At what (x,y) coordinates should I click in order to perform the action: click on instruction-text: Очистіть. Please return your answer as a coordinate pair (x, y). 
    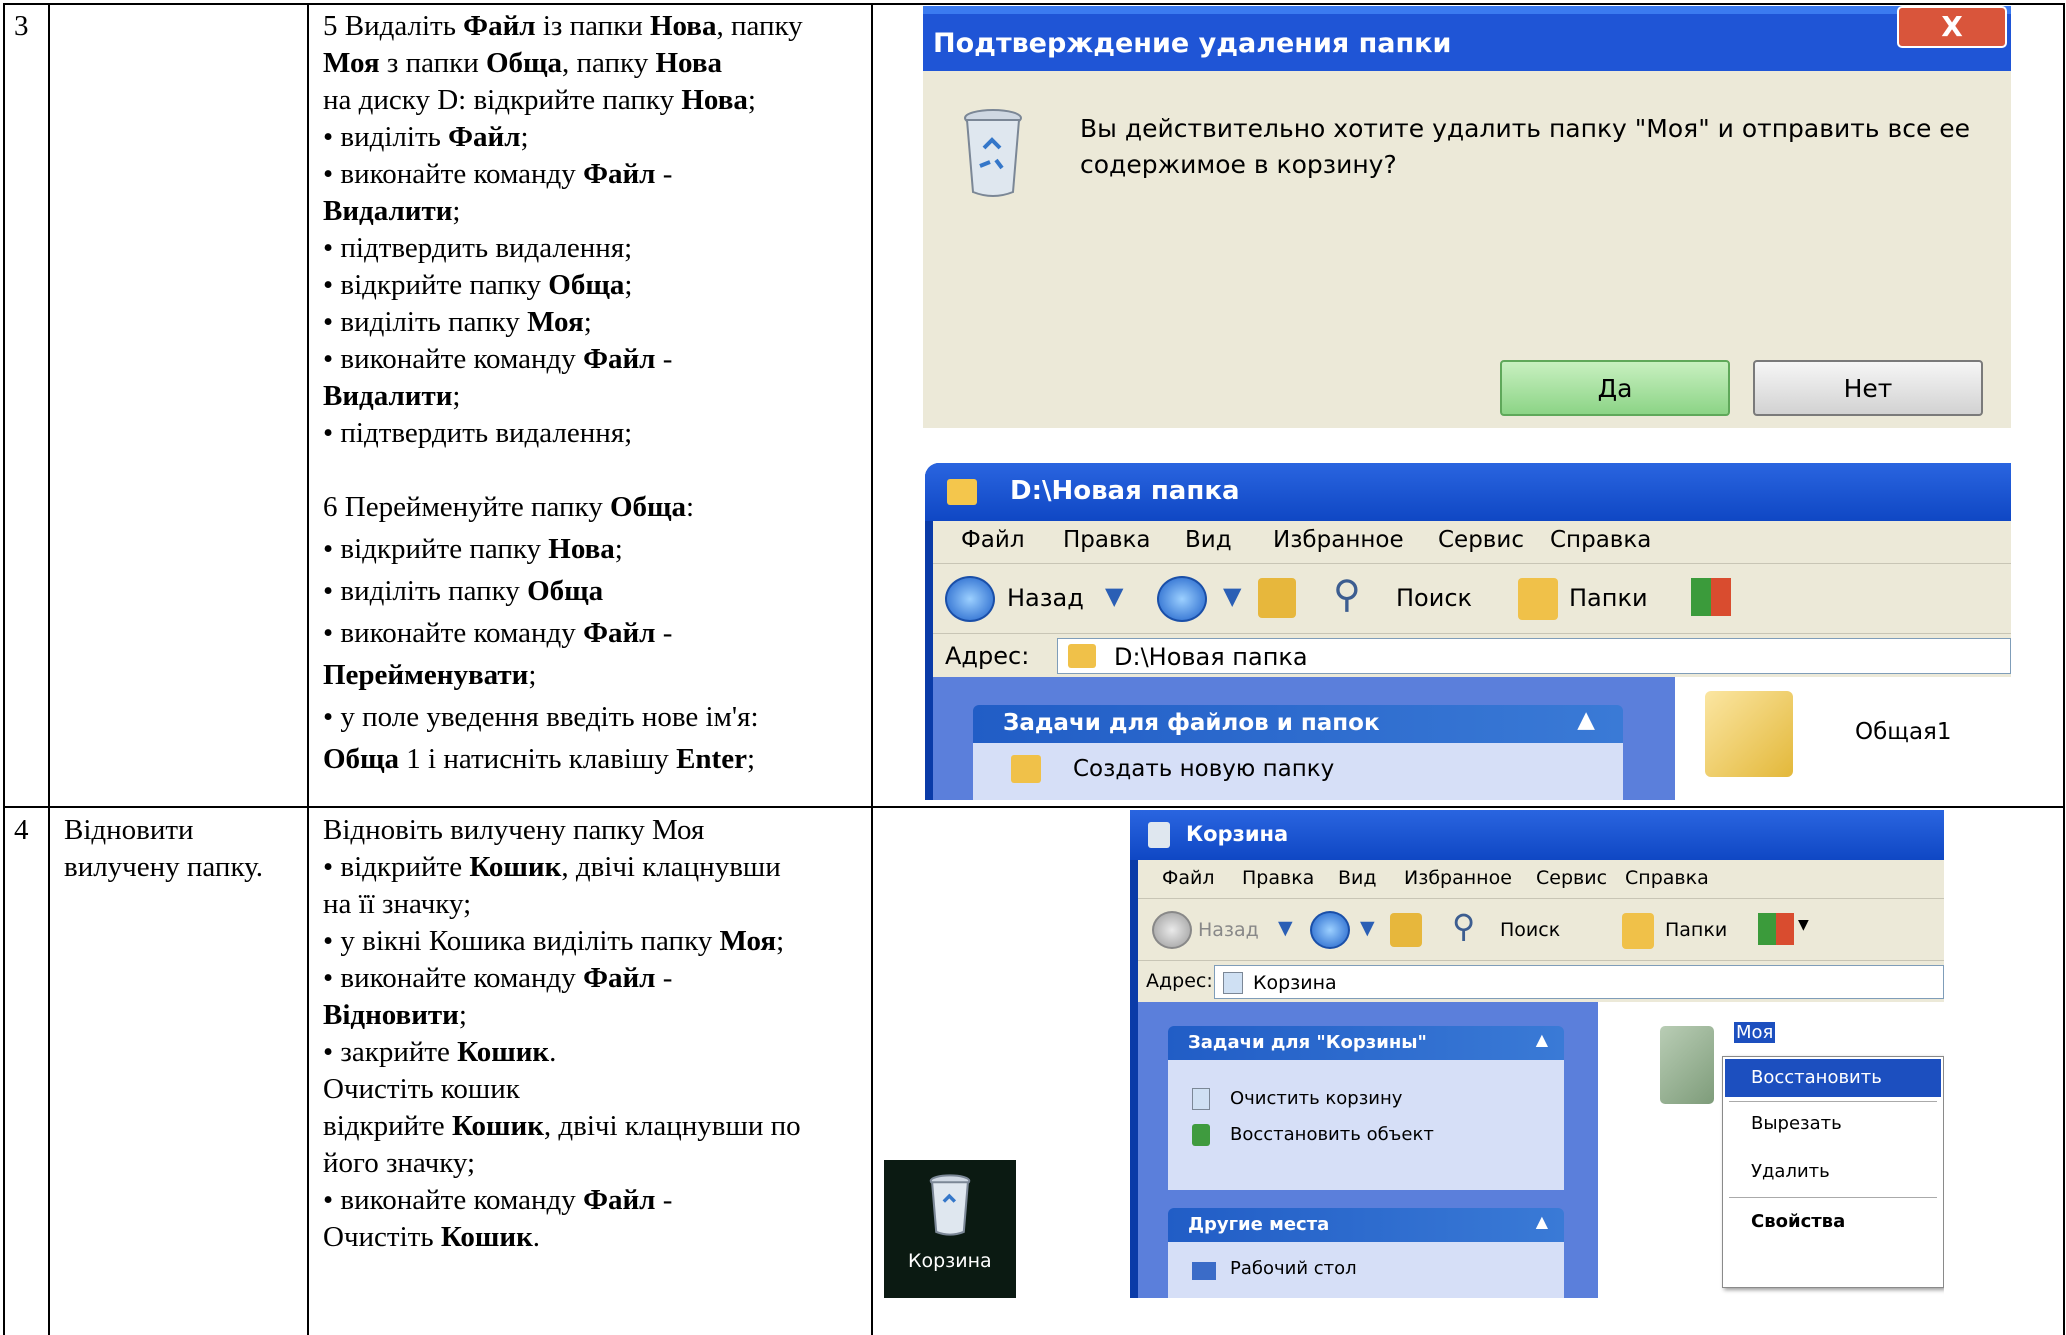
    Looking at the image, I should click on (382, 1237).